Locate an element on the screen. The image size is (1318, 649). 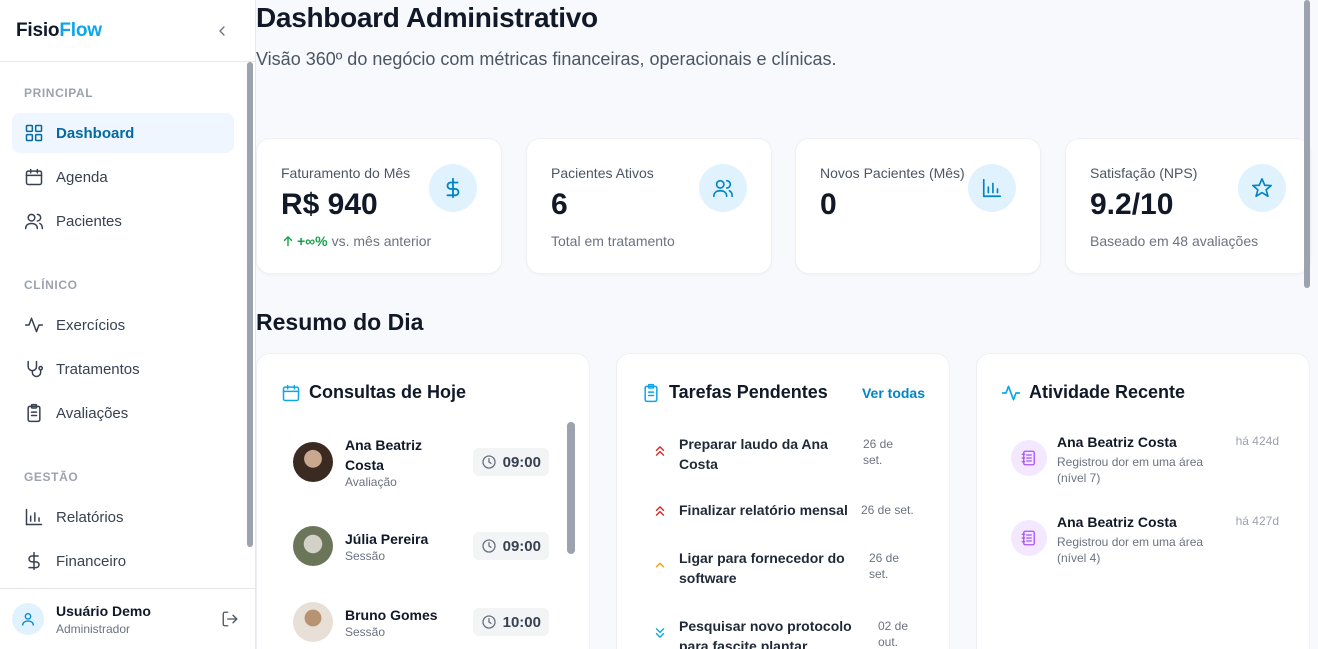
dashboard-grid-icon is located at coordinates (34, 133).